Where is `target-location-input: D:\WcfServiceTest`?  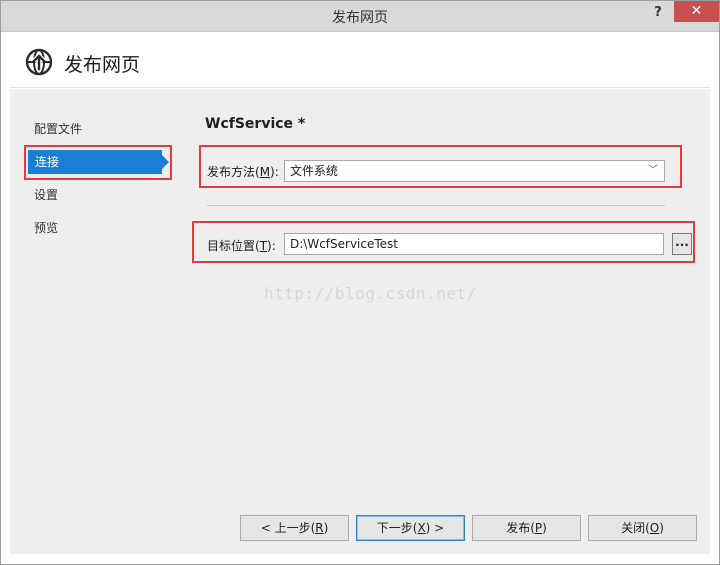 target-location-input: D:\WcfServiceTest is located at coordinates (474, 244).